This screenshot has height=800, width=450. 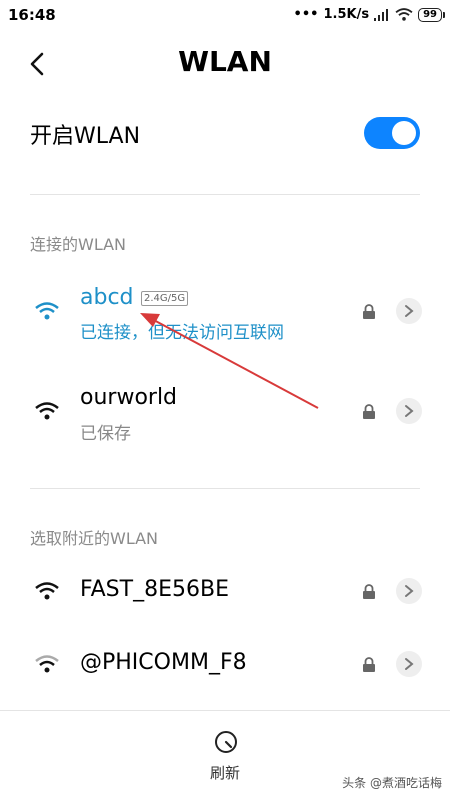 What do you see at coordinates (129, 397) in the screenshot?
I see `network-name: ourworld` at bounding box center [129, 397].